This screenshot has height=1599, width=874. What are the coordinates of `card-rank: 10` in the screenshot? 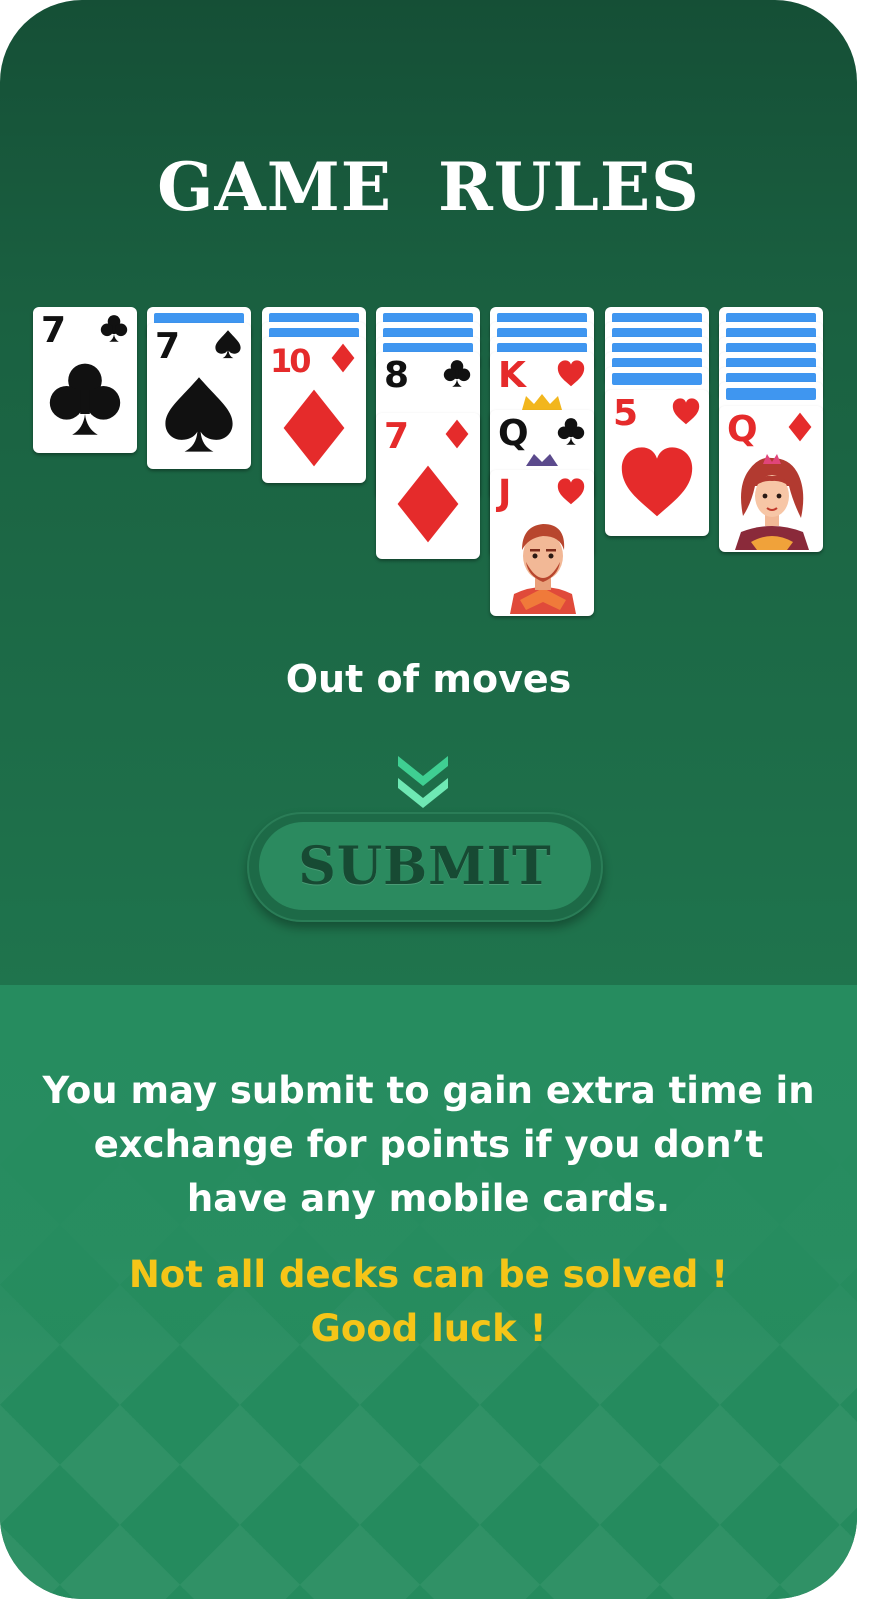 It's located at (290, 361).